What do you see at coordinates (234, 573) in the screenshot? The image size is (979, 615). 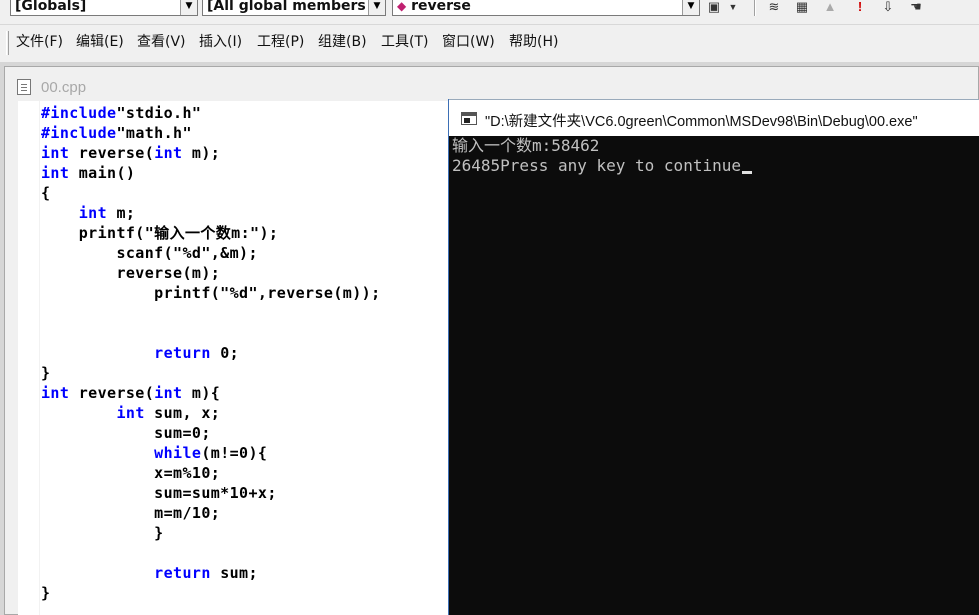 I see `code-text: sum;` at bounding box center [234, 573].